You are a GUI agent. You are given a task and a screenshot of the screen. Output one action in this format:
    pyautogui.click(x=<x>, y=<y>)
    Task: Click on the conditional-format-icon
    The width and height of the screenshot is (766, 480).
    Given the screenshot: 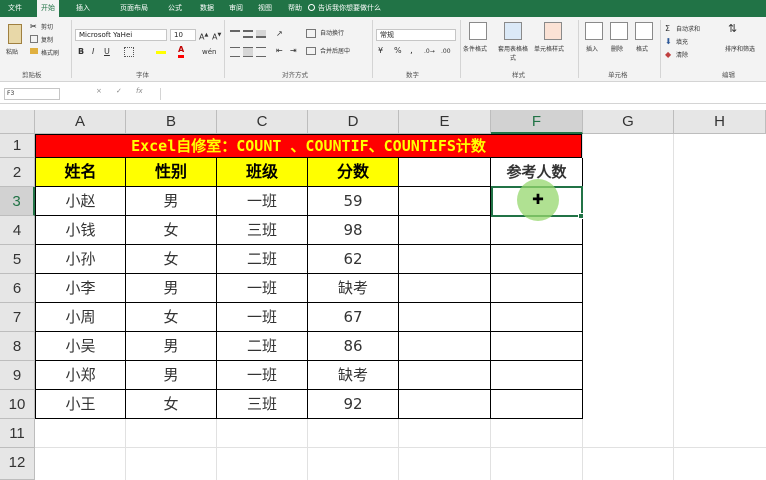 What is the action you would take?
    pyautogui.click(x=478, y=31)
    